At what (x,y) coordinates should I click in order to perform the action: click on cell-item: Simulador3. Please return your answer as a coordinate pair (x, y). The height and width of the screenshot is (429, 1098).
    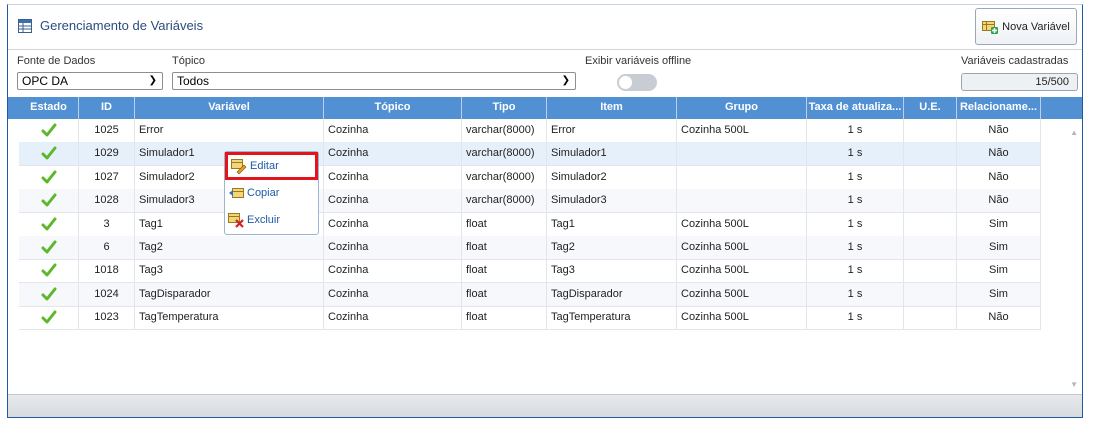
    Looking at the image, I should click on (612, 201).